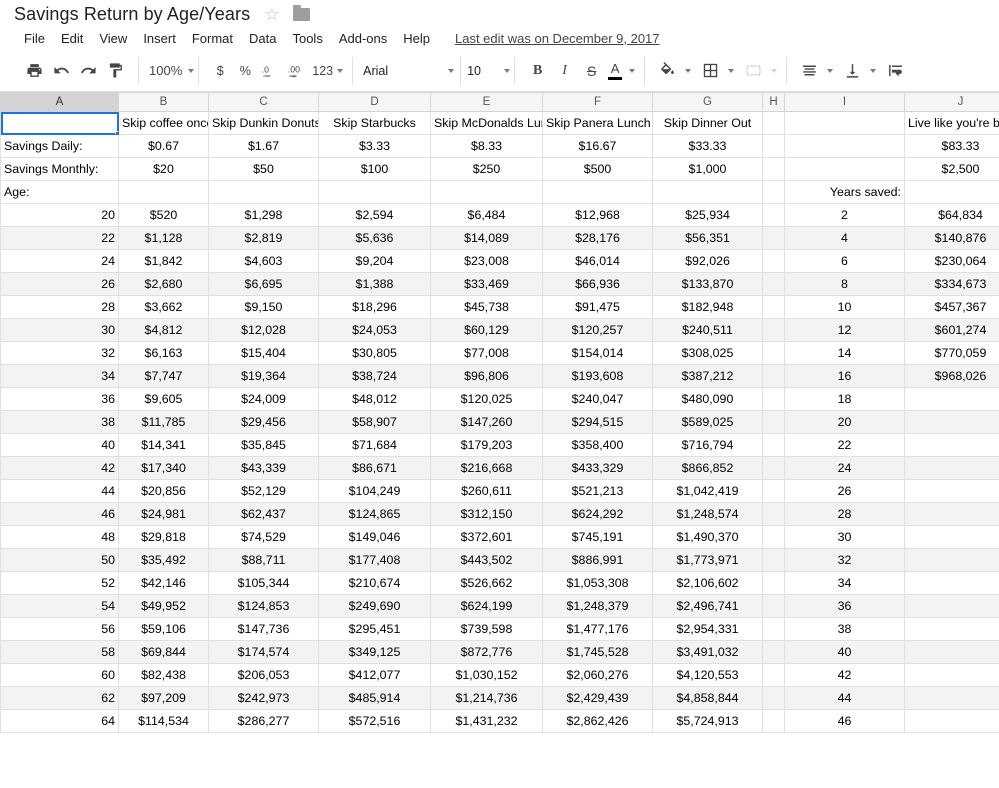 The image size is (999, 788). Describe the element at coordinates (951, 330) in the screenshot. I see `cell-live-like-broke: $601,274` at that location.